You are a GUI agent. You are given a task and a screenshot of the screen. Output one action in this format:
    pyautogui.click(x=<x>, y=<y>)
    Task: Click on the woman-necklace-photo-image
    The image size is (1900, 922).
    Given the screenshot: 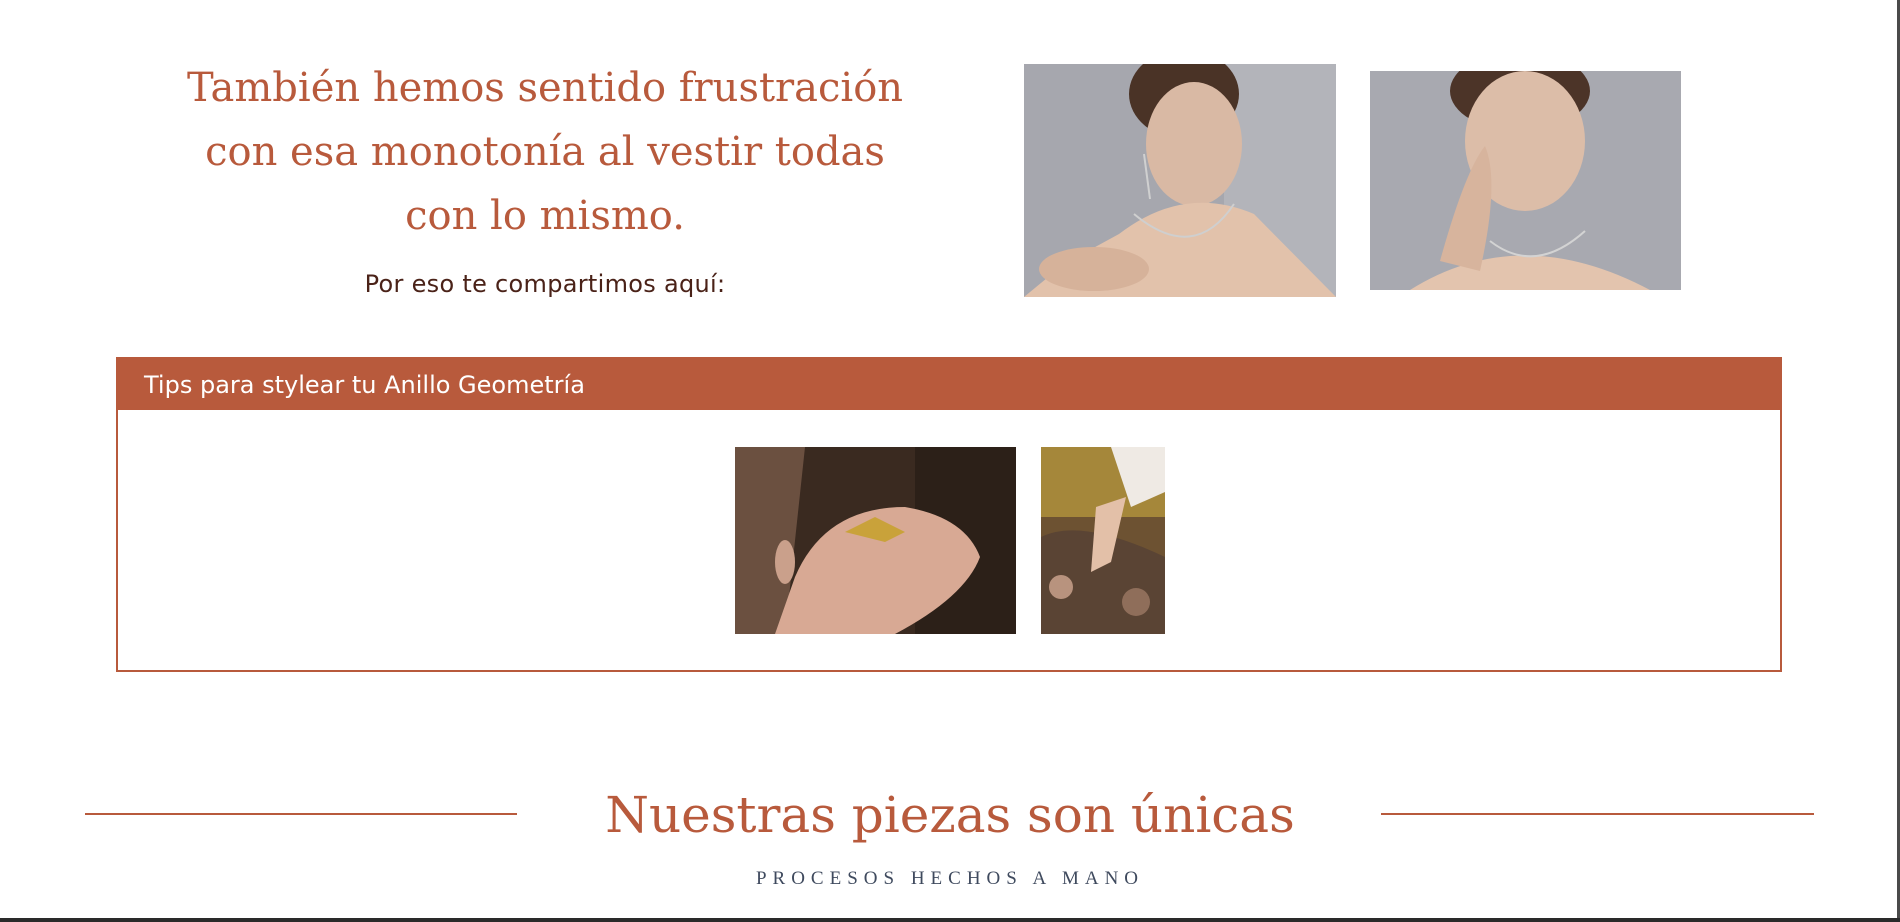 What is the action you would take?
    pyautogui.click(x=1180, y=180)
    